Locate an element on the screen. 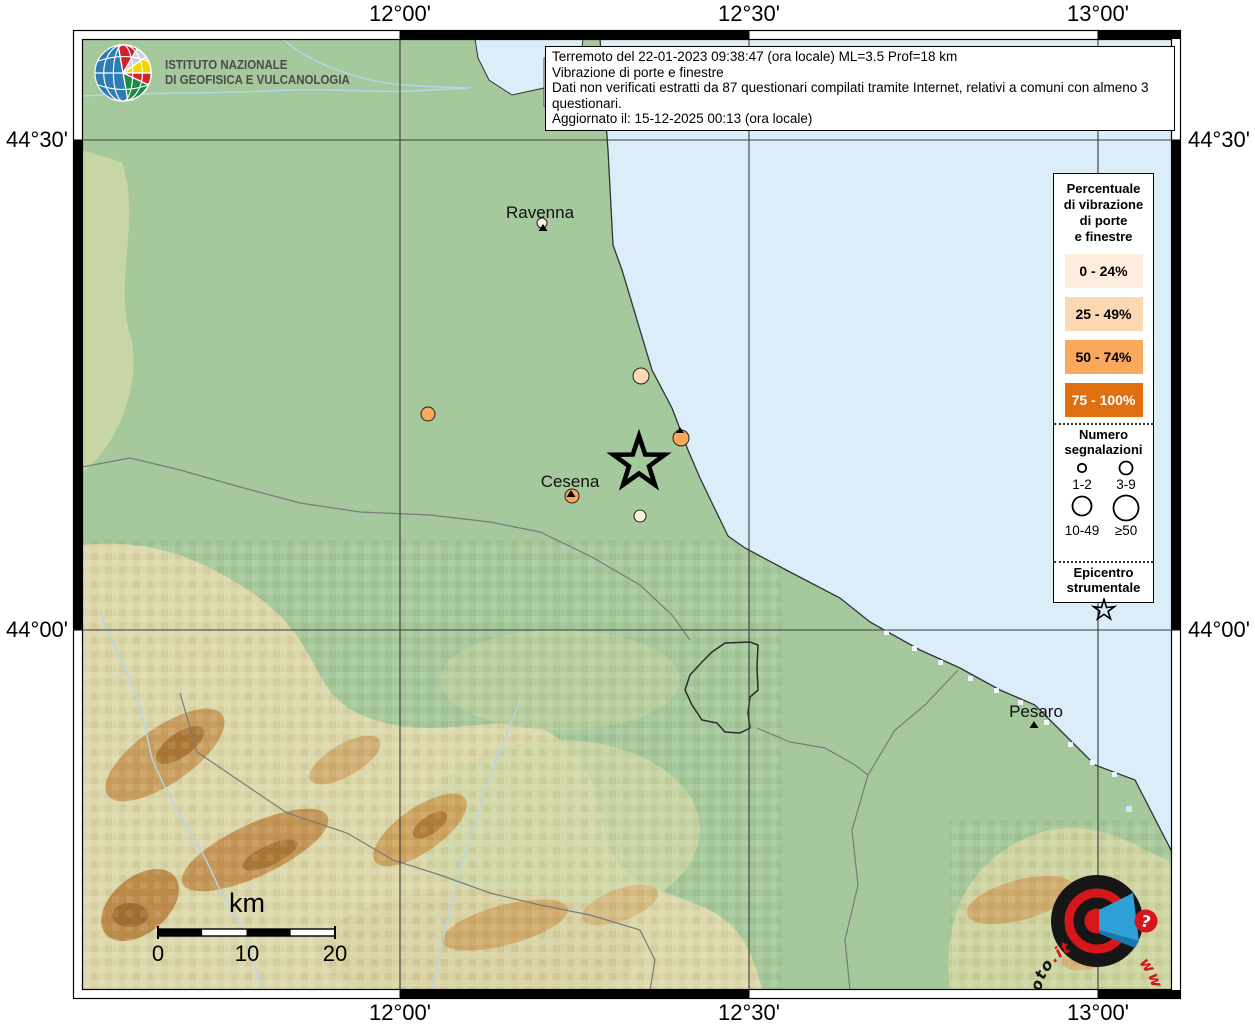  axis-label-bottom-13-00: 13°00' is located at coordinates (1098, 1012).